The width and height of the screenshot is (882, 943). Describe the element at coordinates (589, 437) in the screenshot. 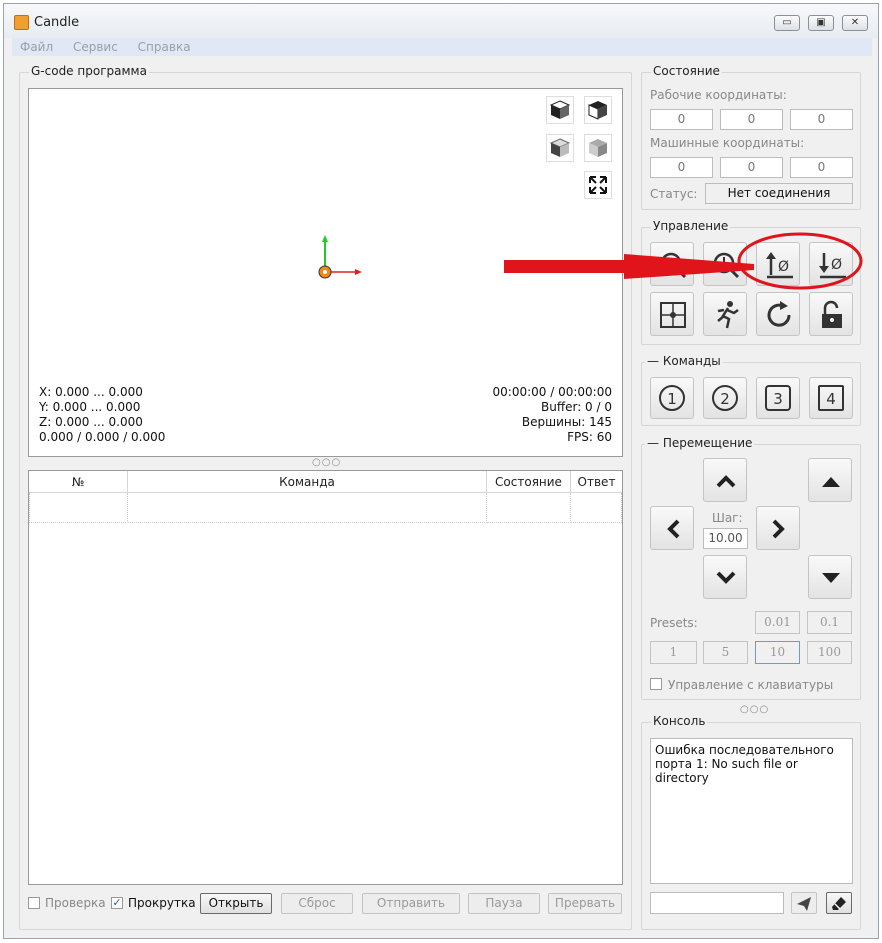

I see `fps-label: FPS: 60` at that location.